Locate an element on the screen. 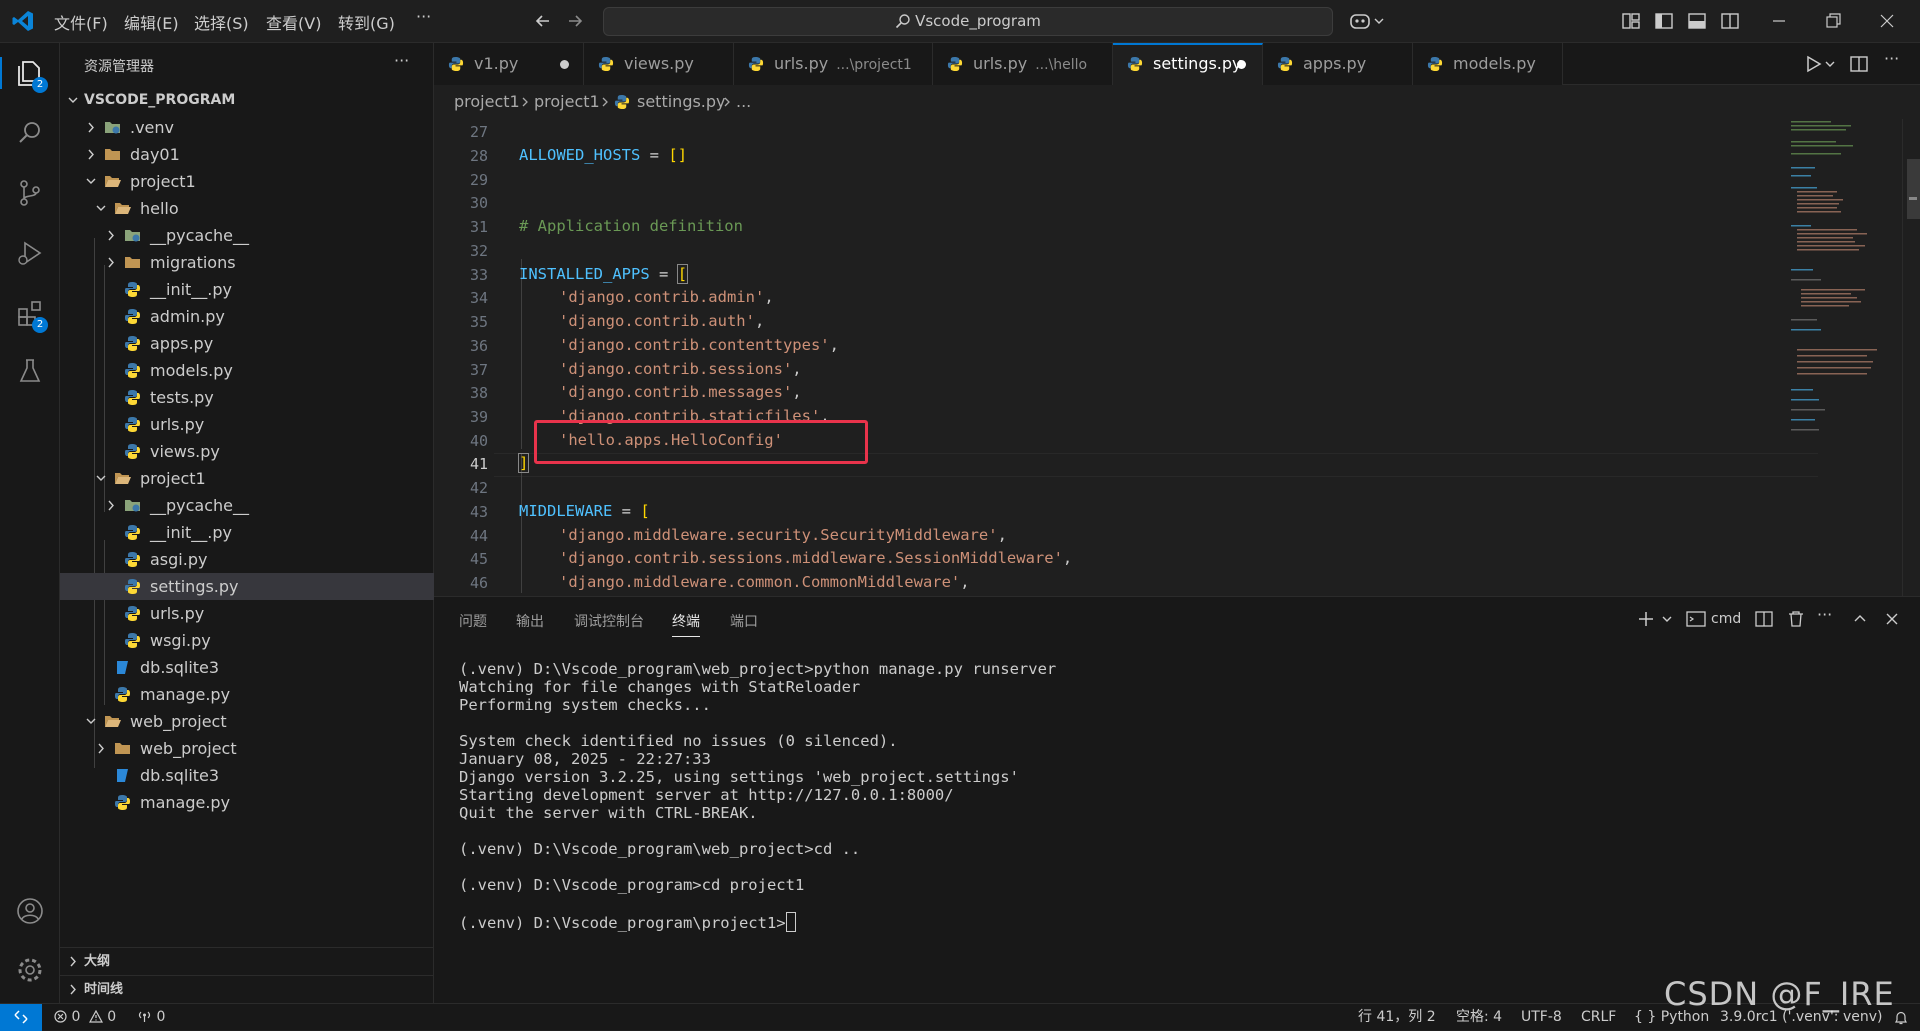  run-debug-icon is located at coordinates (30, 253).